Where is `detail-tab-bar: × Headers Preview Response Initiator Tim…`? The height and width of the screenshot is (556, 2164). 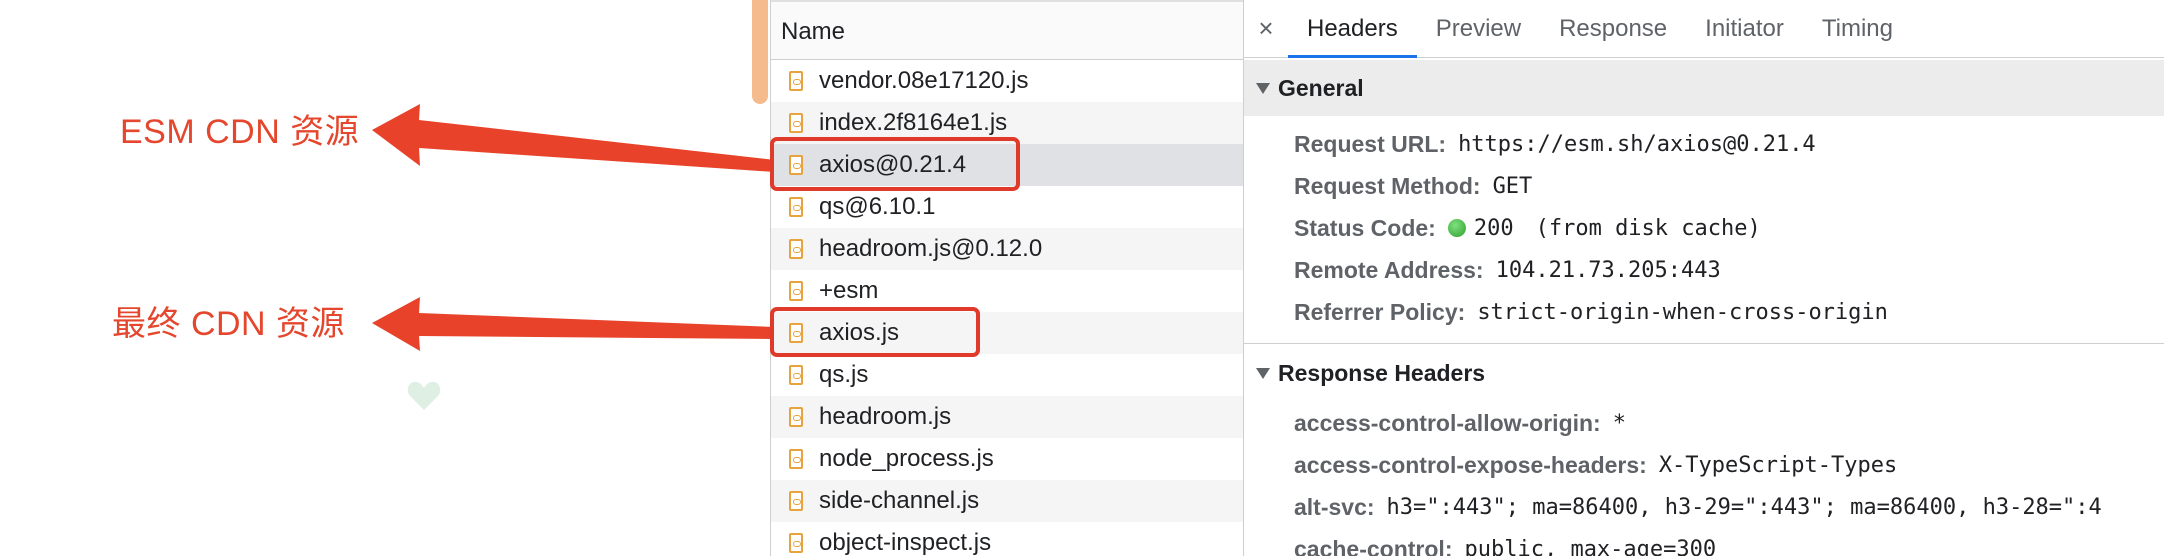
detail-tab-bar: × Headers Preview Response Initiator Tim… is located at coordinates (1704, 29).